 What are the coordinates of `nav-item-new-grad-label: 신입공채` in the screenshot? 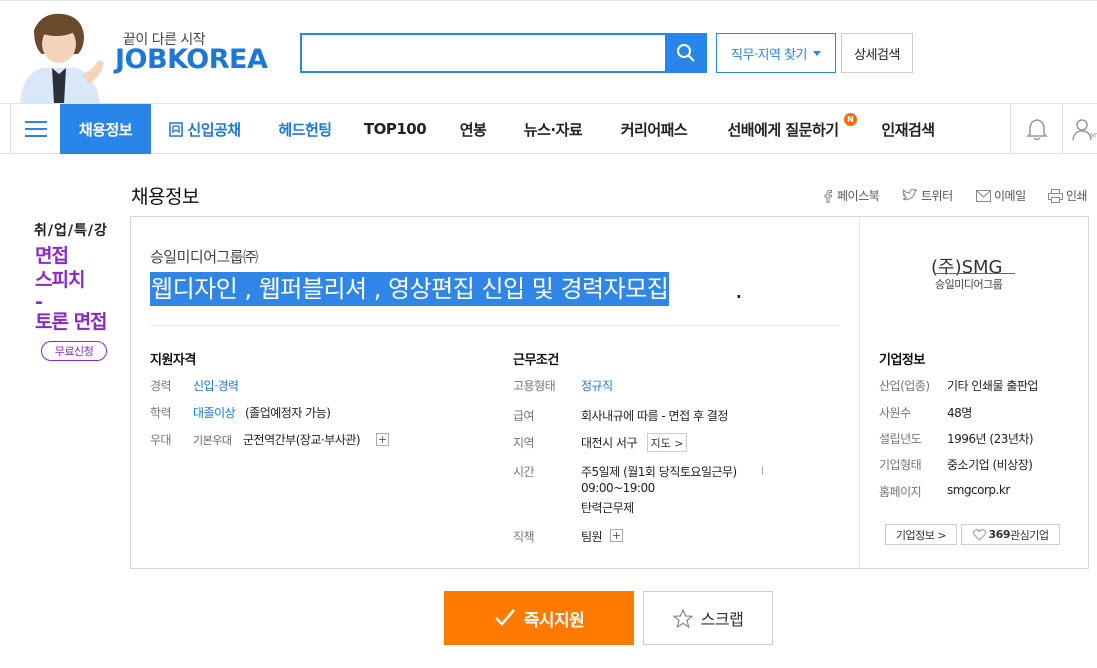 It's located at (214, 129).